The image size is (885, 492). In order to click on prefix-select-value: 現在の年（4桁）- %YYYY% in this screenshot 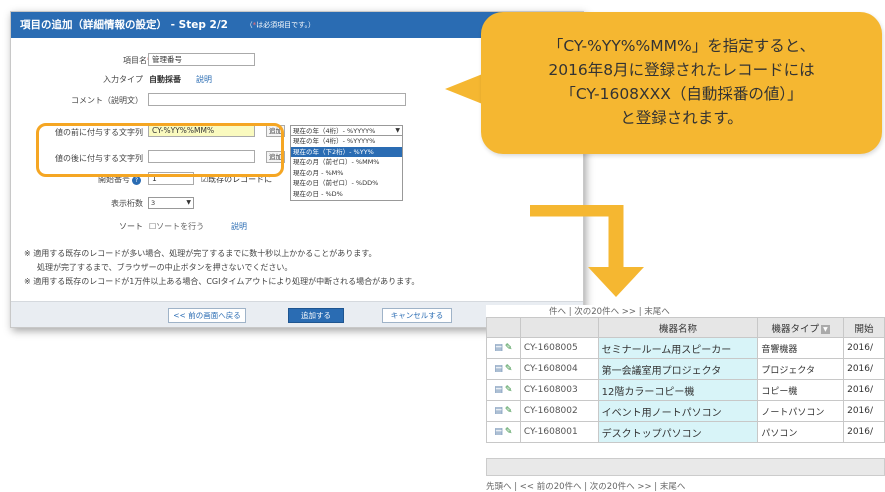, I will do `click(334, 131)`.